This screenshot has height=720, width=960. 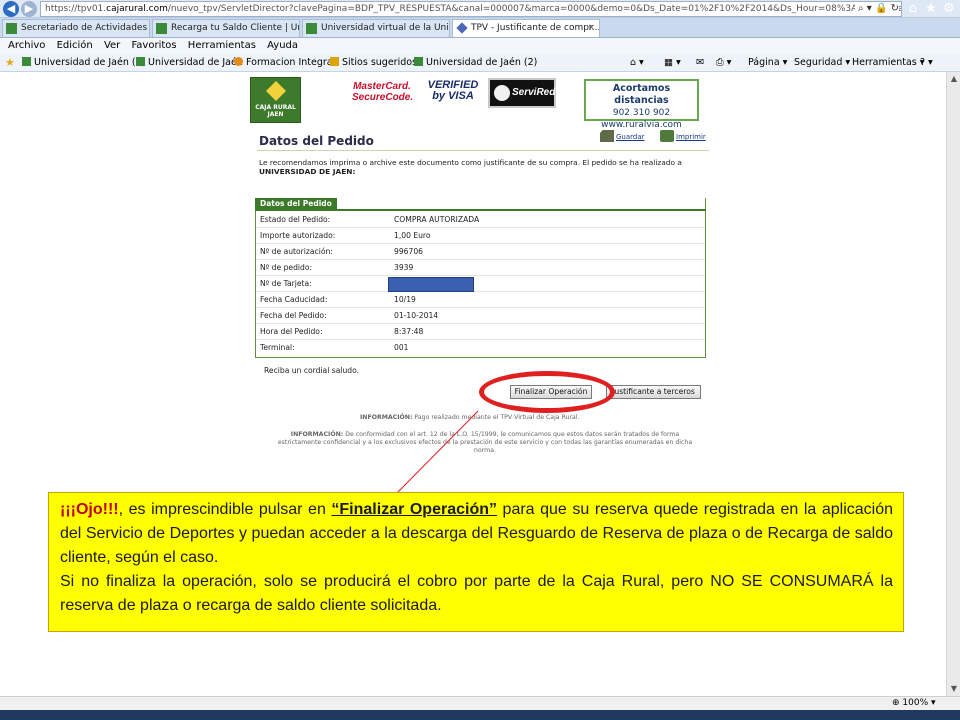 I want to click on status-bar: ⊕ 100% ▾, so click(x=480, y=703).